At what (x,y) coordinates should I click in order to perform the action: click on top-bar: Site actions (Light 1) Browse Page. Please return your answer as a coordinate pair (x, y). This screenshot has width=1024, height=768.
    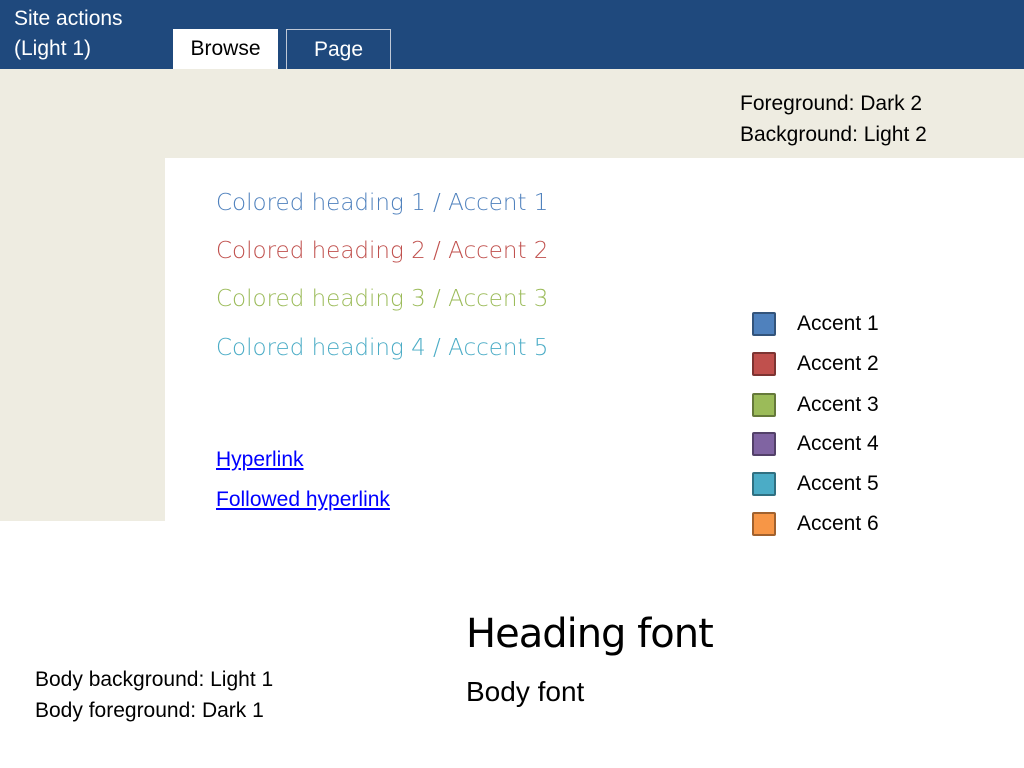
    Looking at the image, I should click on (512, 34).